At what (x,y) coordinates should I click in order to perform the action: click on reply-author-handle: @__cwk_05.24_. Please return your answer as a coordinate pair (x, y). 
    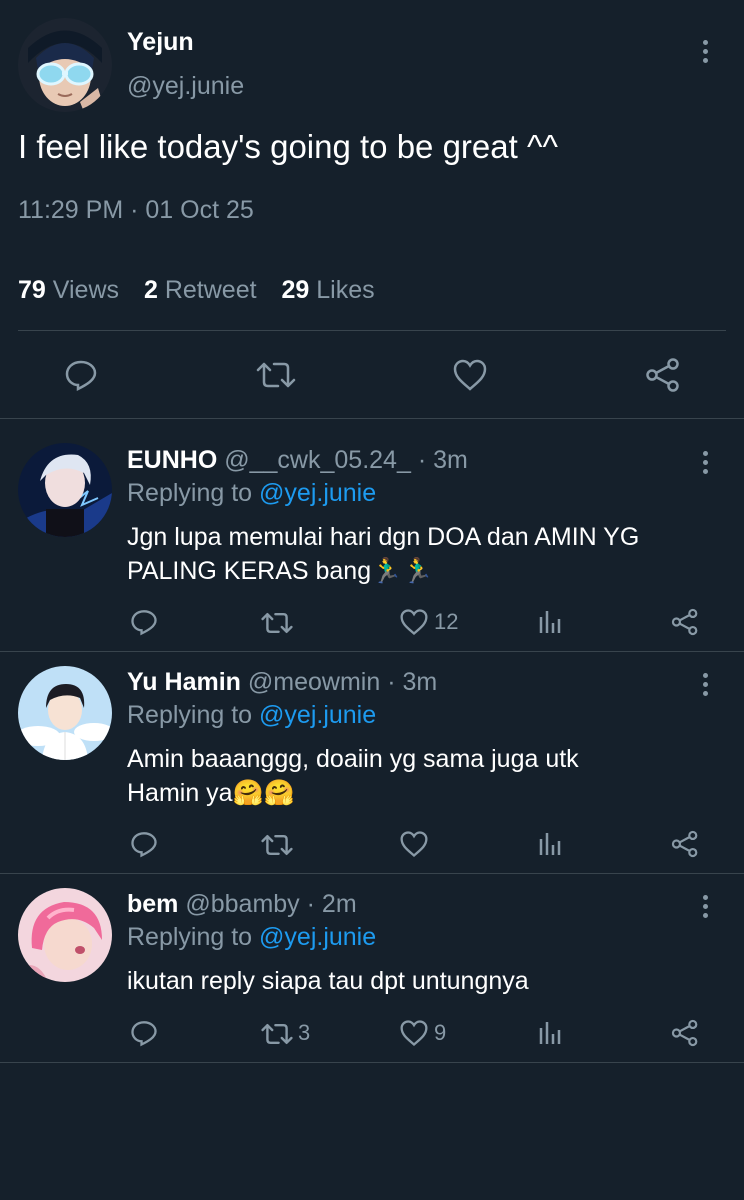
    Looking at the image, I should click on (317, 460).